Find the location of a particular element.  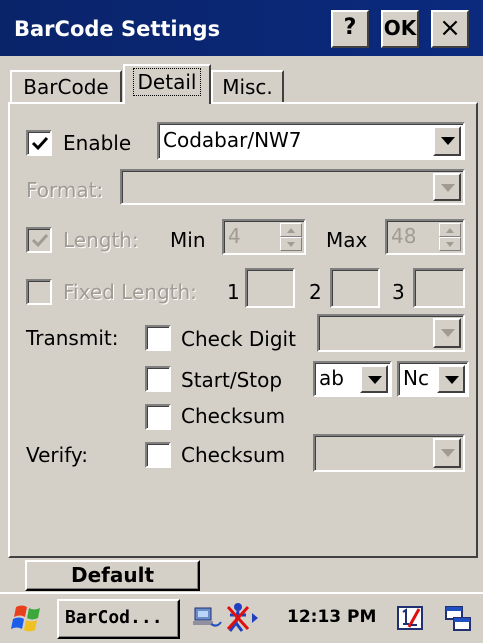

min-stepper: 4 is located at coordinates (264, 237).